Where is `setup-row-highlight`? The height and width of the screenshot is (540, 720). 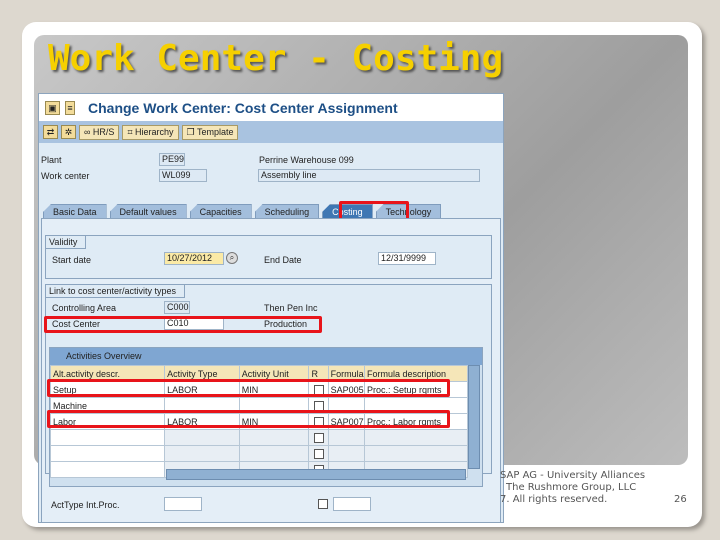
setup-row-highlight is located at coordinates (248, 388).